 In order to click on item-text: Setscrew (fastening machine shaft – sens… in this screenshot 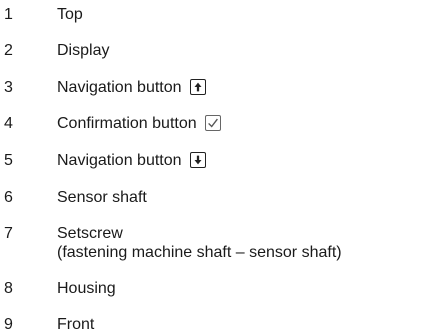, I will do `click(199, 243)`.